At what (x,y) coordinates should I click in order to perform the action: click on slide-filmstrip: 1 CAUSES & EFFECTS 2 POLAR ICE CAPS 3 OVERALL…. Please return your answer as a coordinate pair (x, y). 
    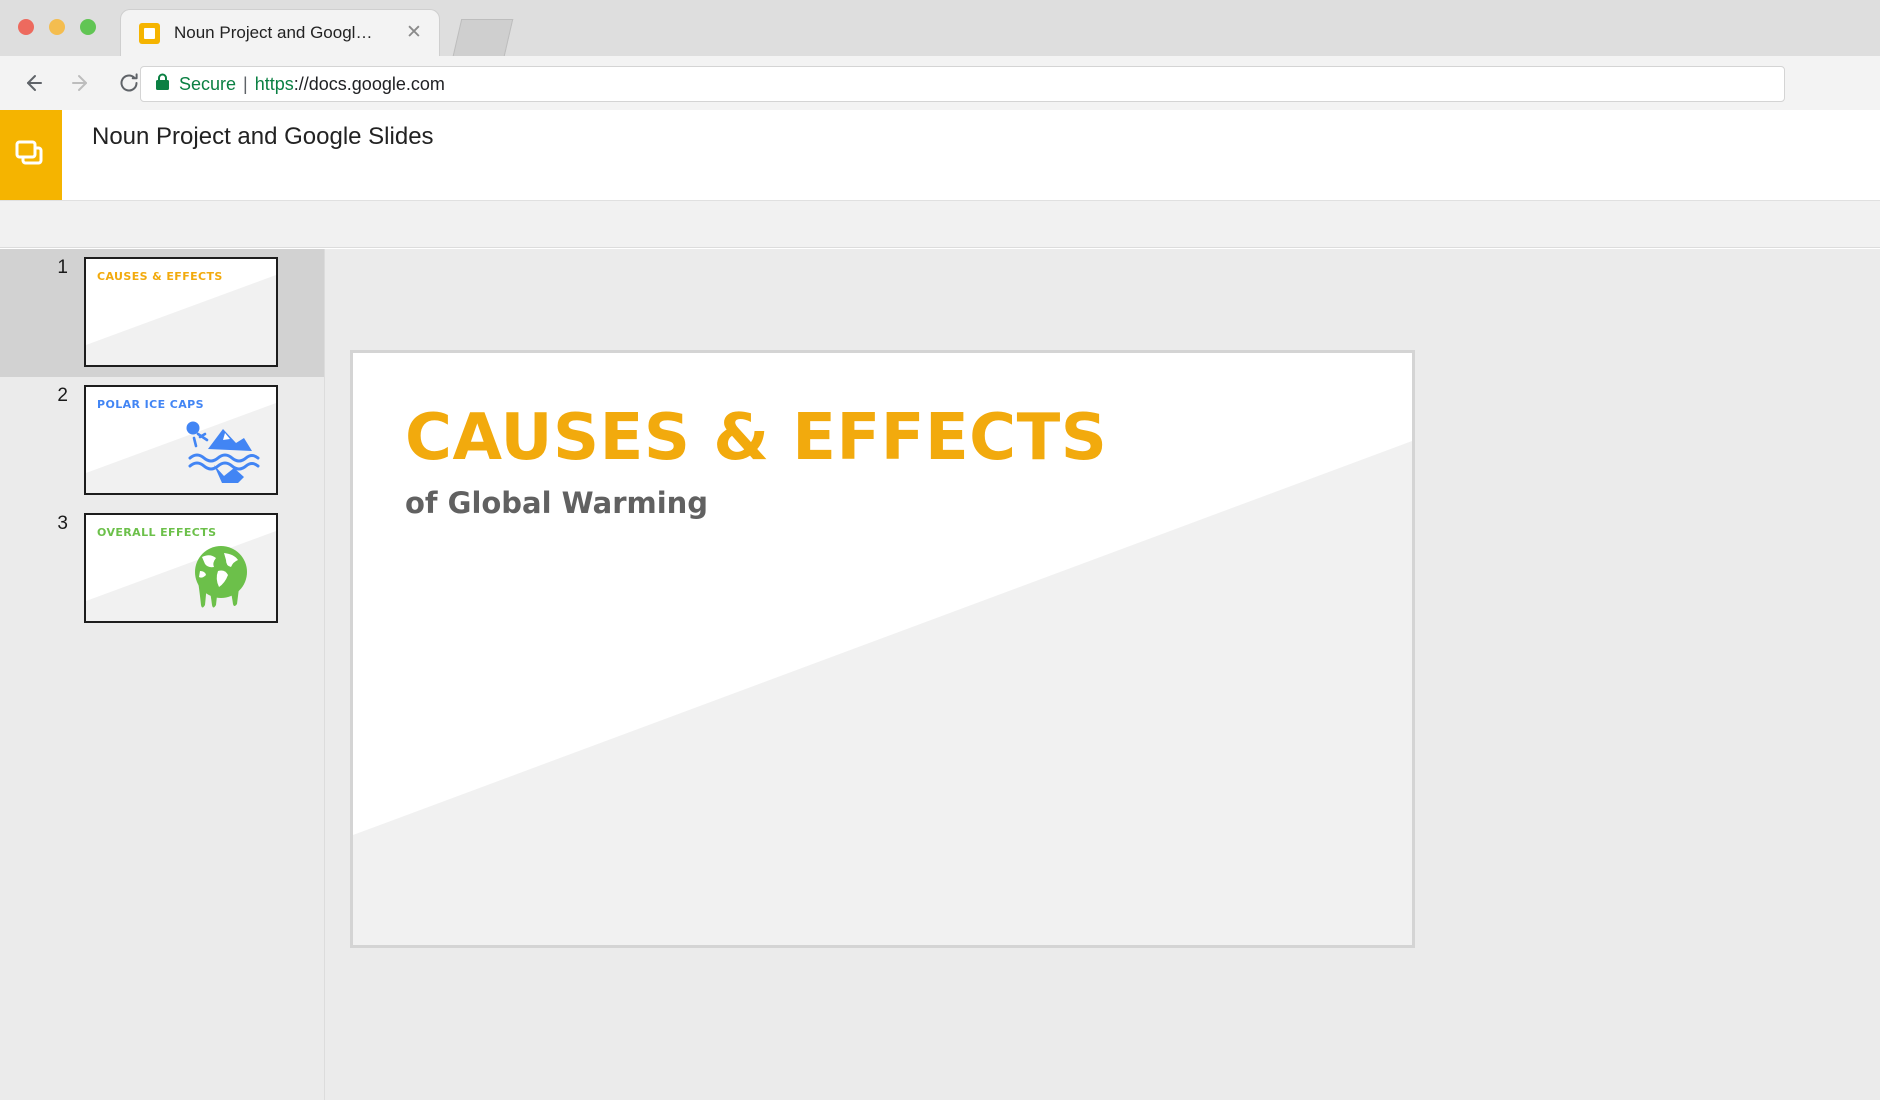
    Looking at the image, I should click on (162, 674).